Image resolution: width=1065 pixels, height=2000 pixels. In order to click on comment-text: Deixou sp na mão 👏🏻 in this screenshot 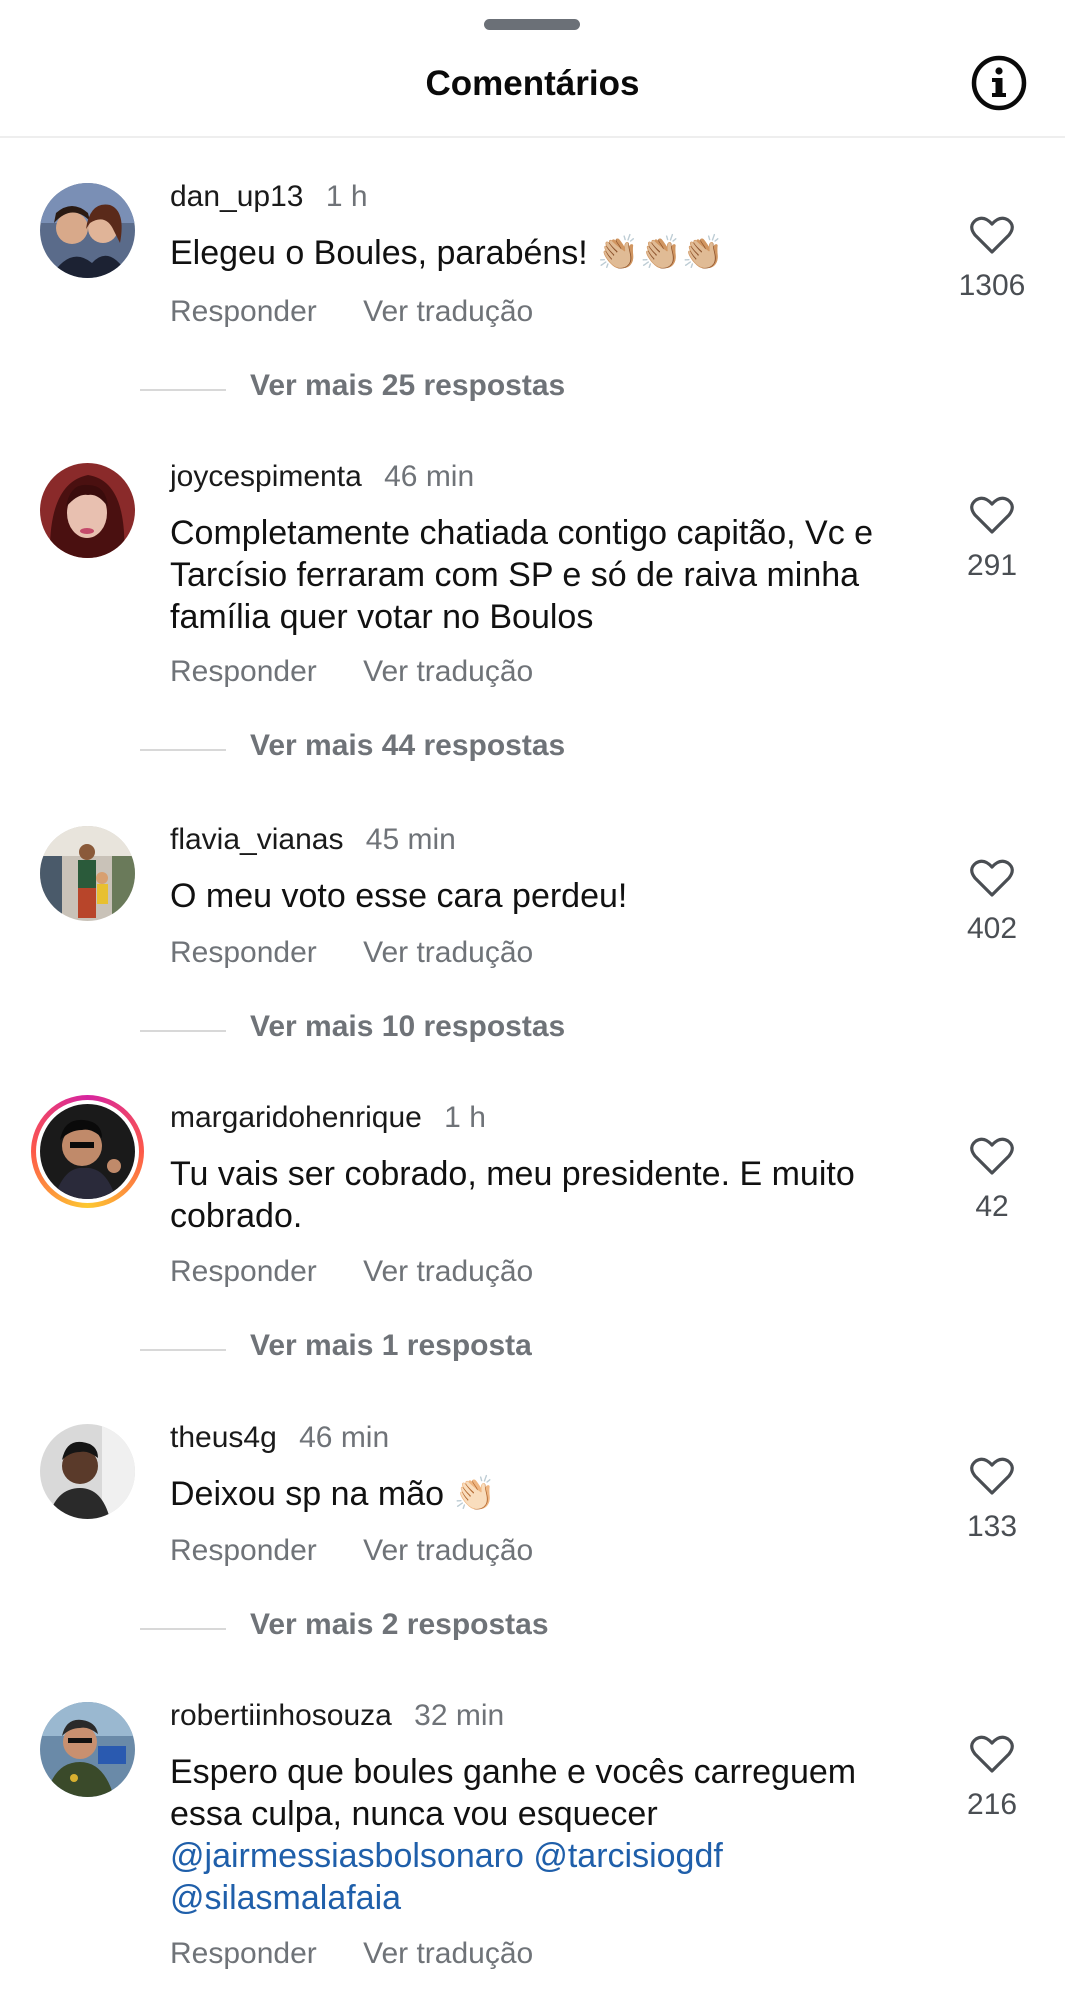, I will do `click(333, 1494)`.